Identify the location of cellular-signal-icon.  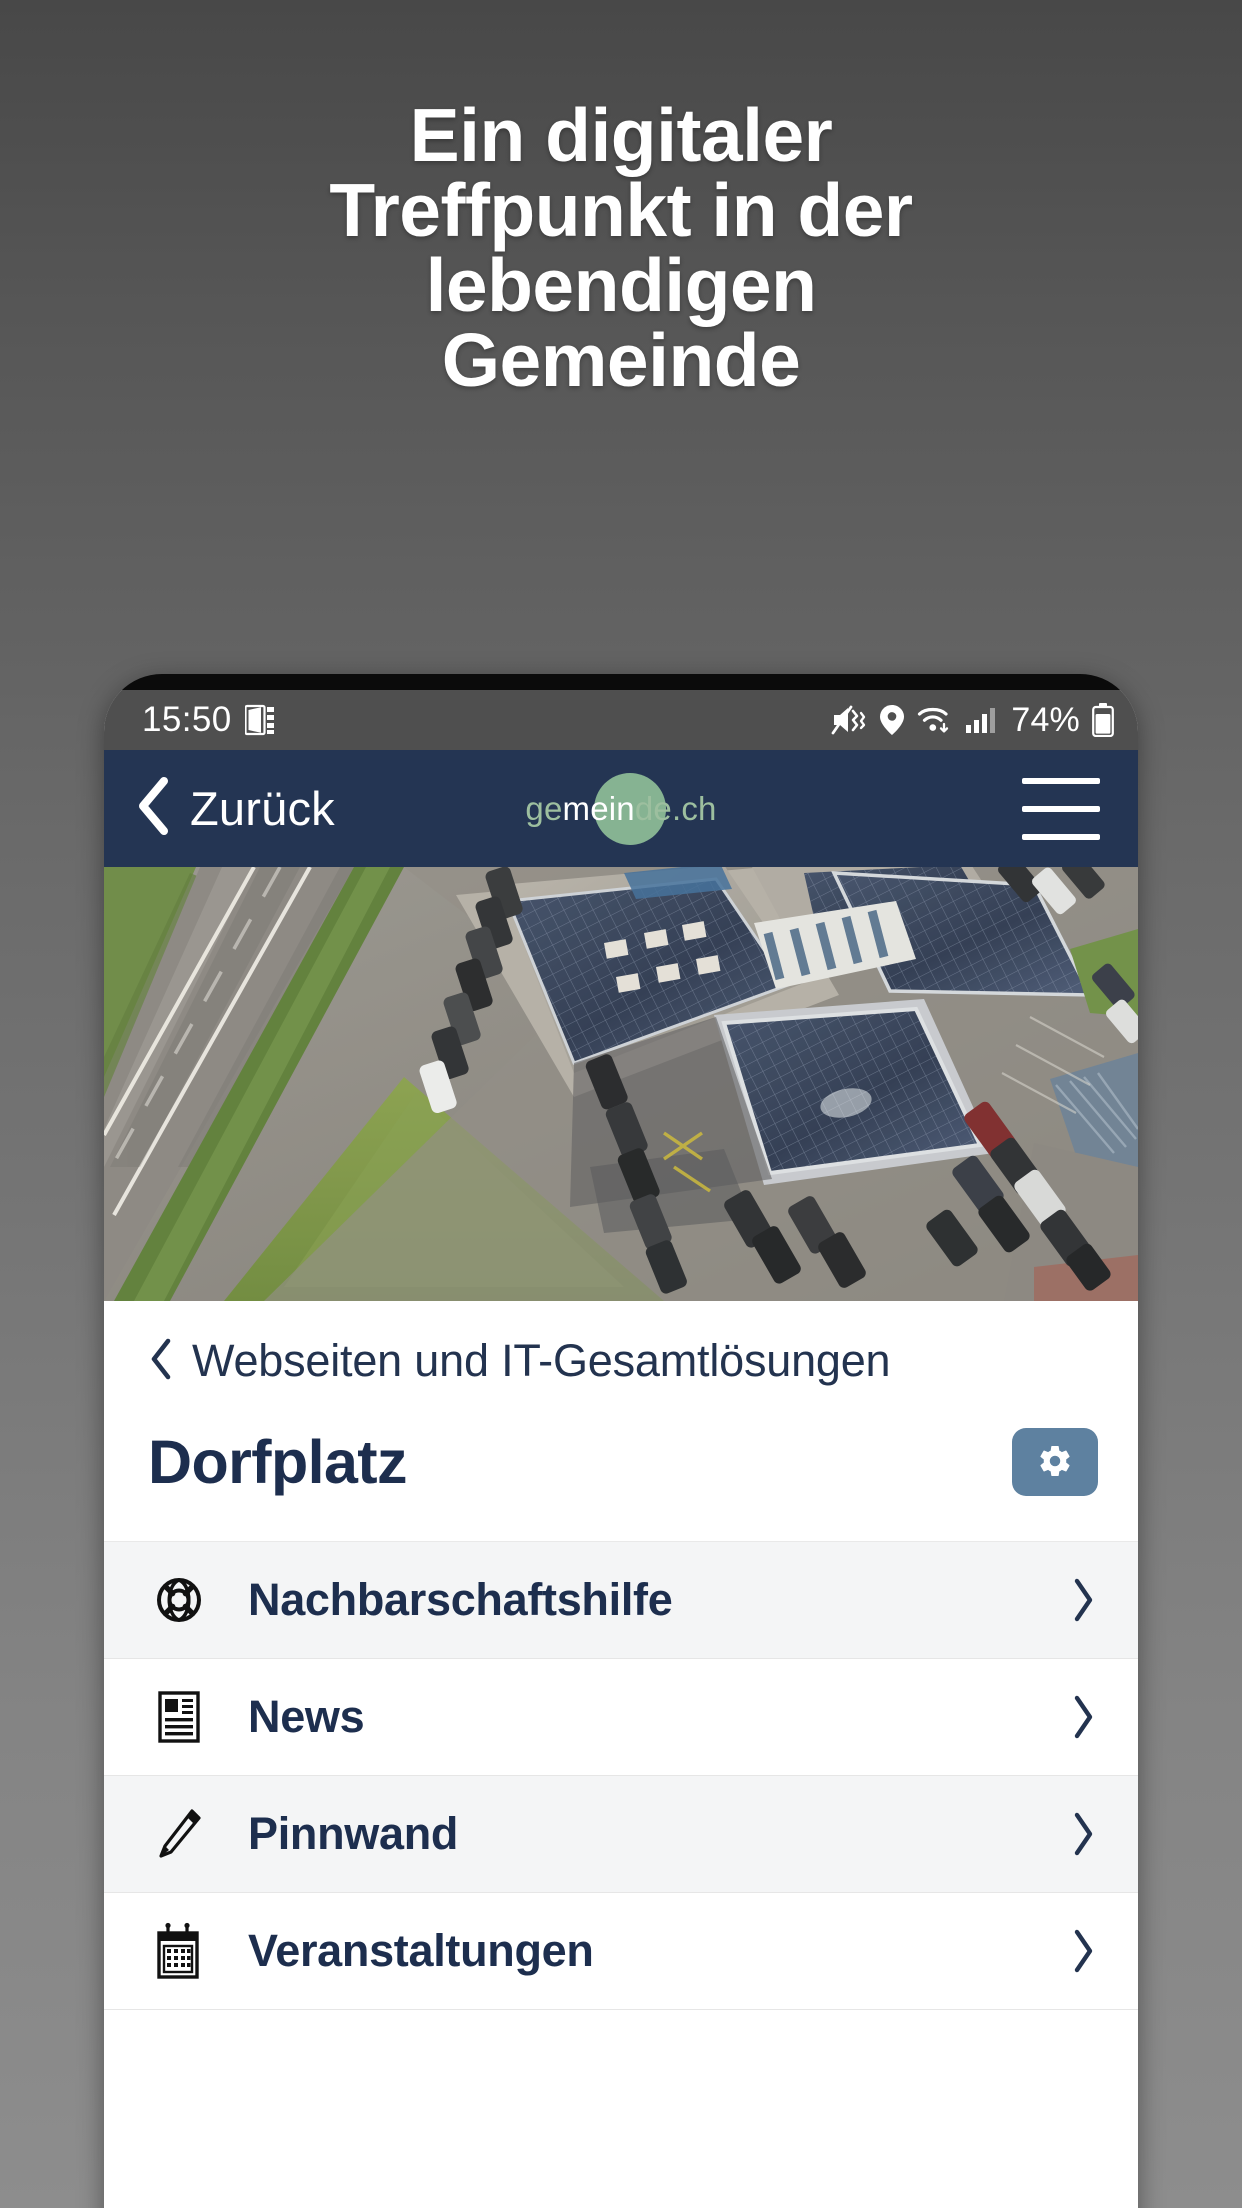
(981, 720).